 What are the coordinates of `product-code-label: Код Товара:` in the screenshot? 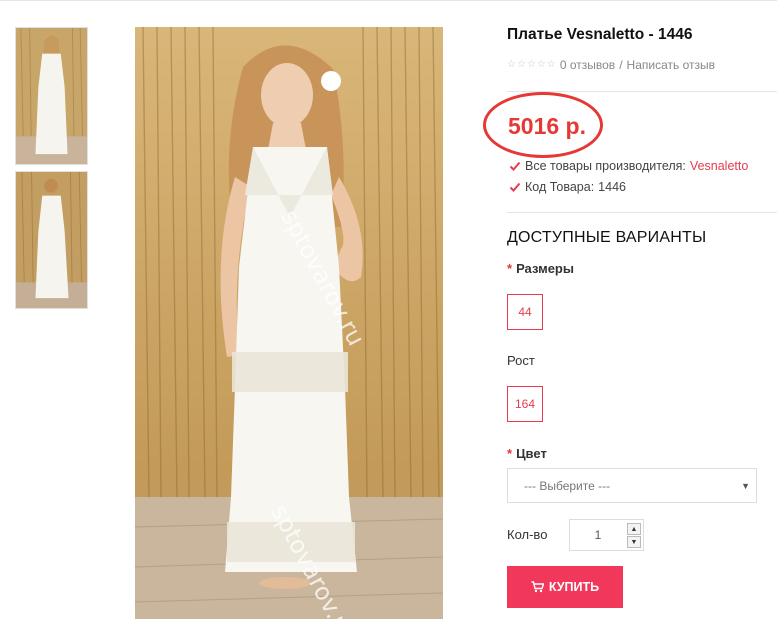 It's located at (560, 187).